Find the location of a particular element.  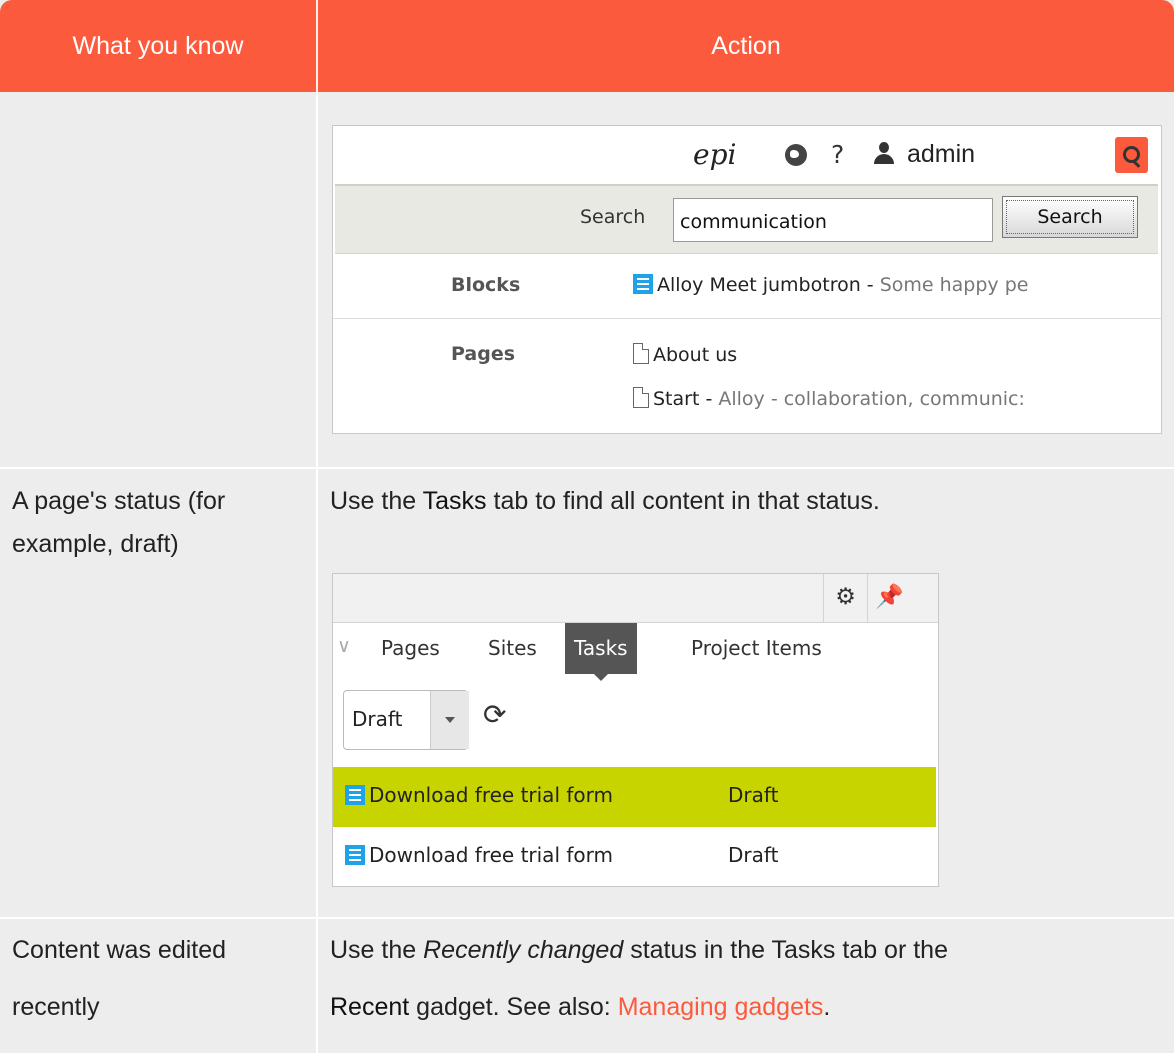

gadget-toolbar: ⚙ 📌 is located at coordinates (635, 598).